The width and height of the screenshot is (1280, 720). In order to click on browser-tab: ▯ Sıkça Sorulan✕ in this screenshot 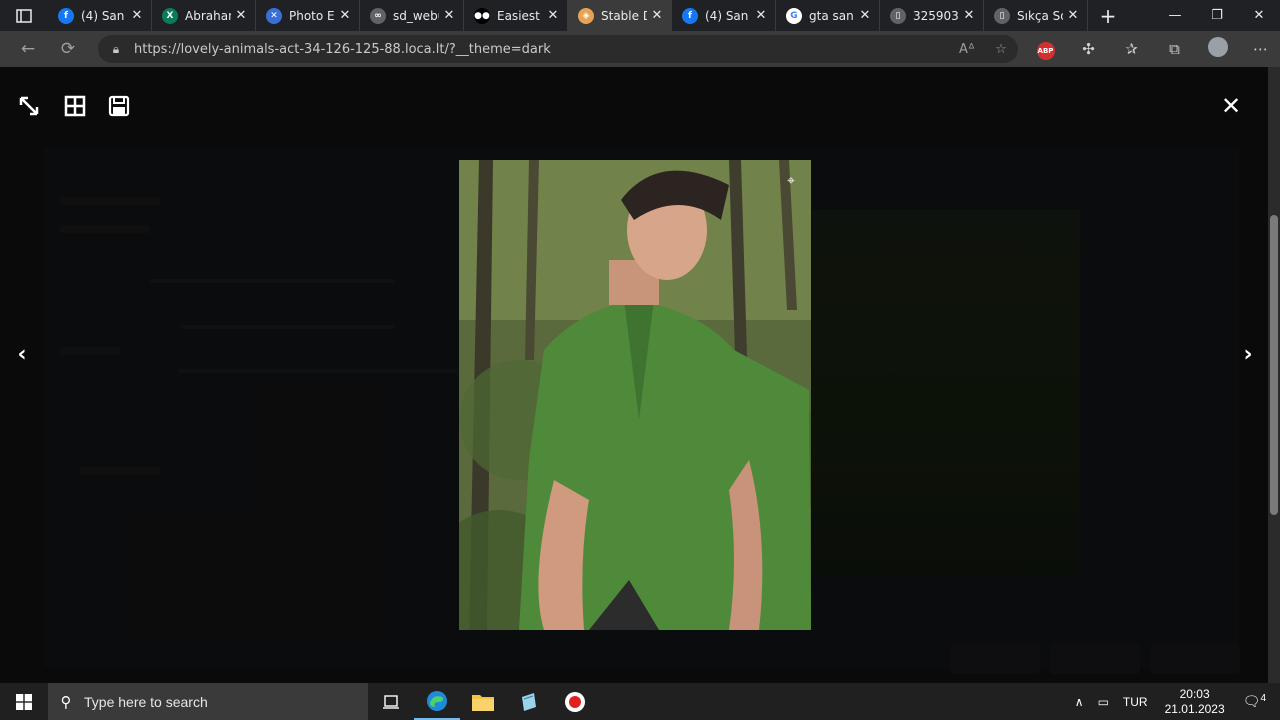, I will do `click(1036, 15)`.